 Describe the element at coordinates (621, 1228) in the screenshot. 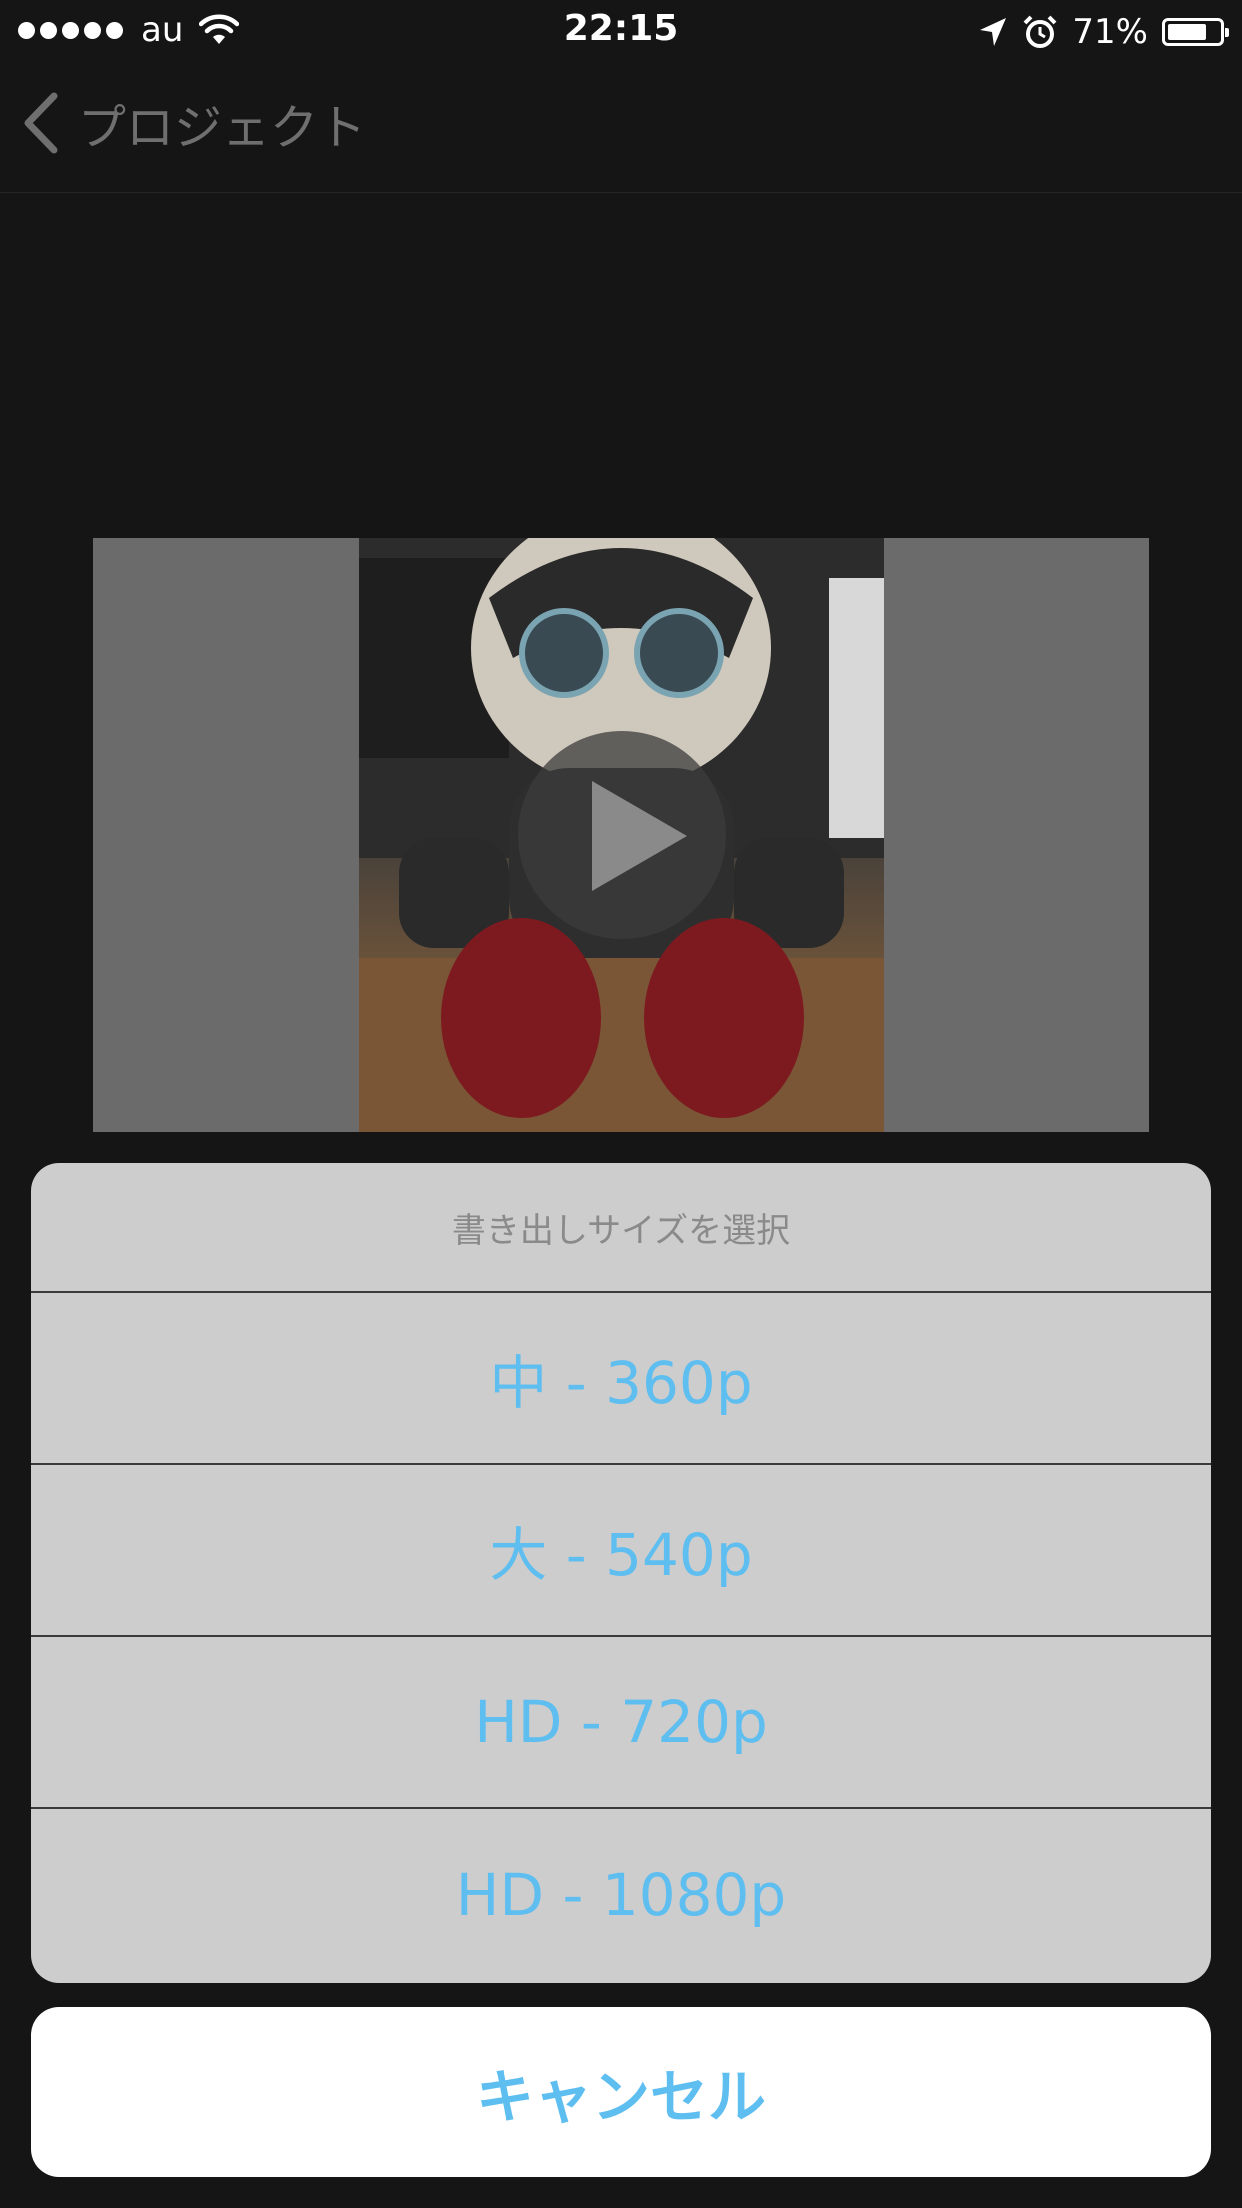

I see `action-sheet-title: 書き出しサイズを選択` at that location.